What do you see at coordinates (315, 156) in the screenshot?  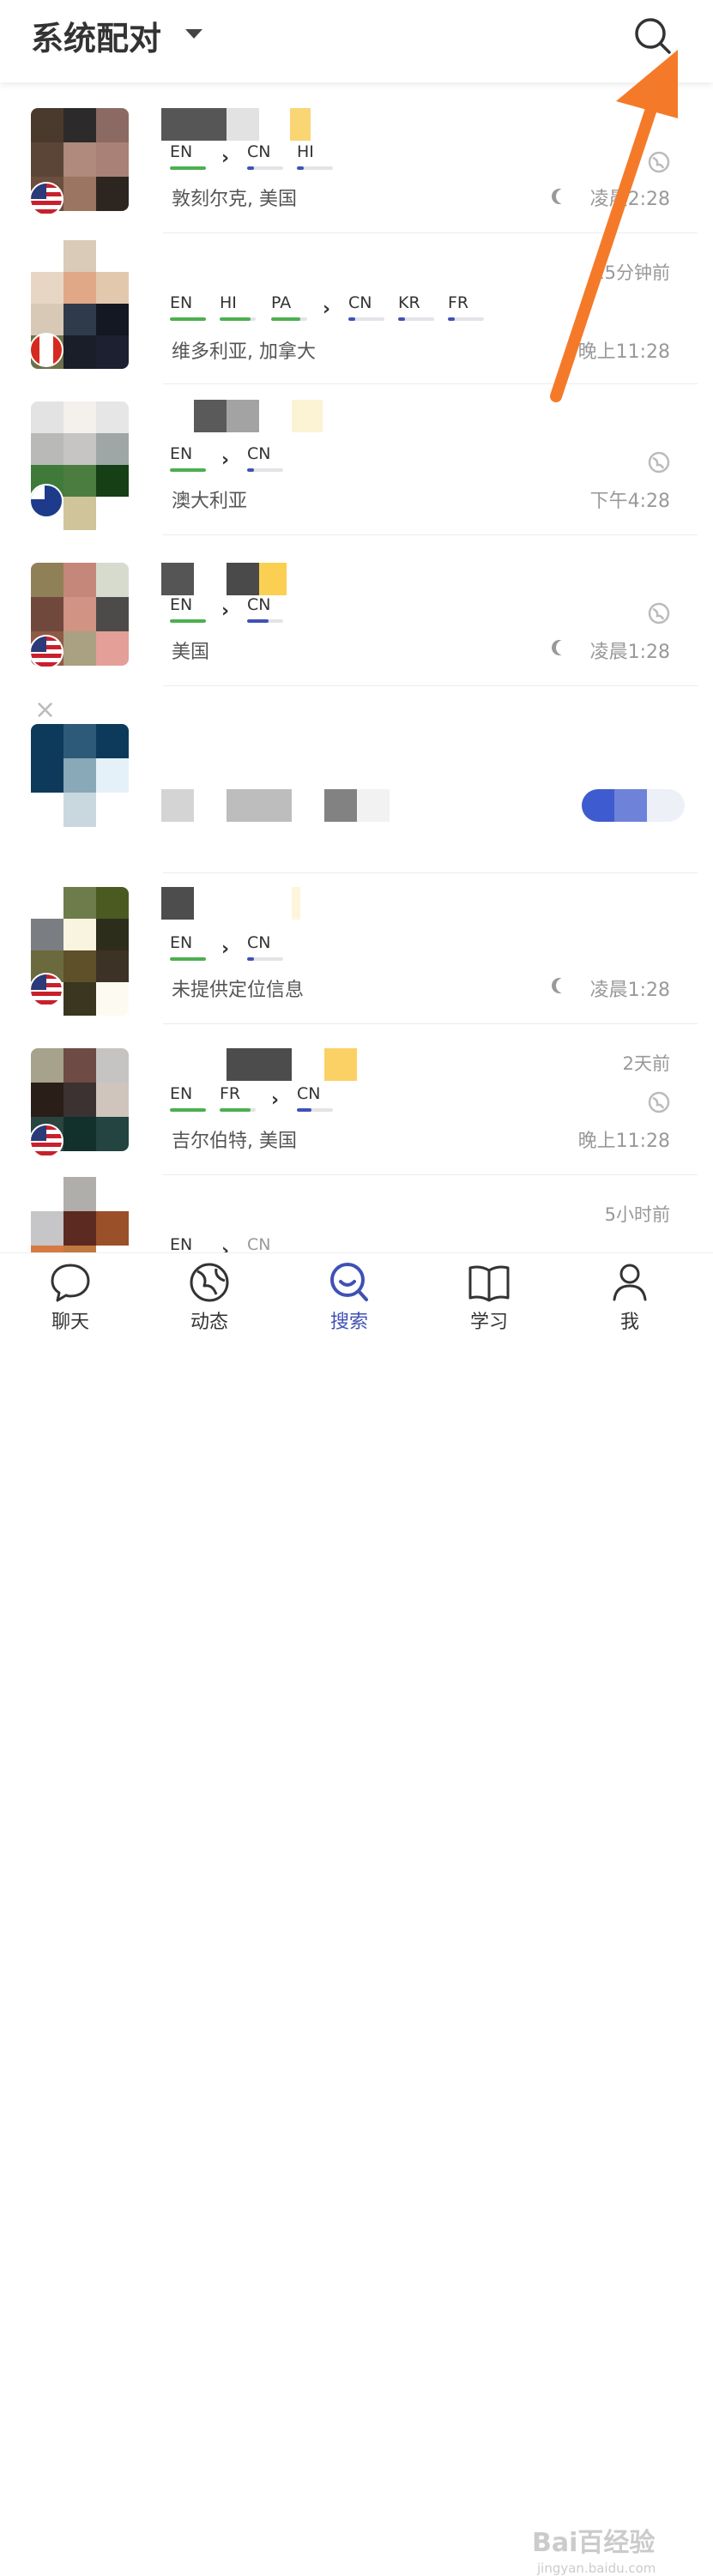 I see `learning-language: HI` at bounding box center [315, 156].